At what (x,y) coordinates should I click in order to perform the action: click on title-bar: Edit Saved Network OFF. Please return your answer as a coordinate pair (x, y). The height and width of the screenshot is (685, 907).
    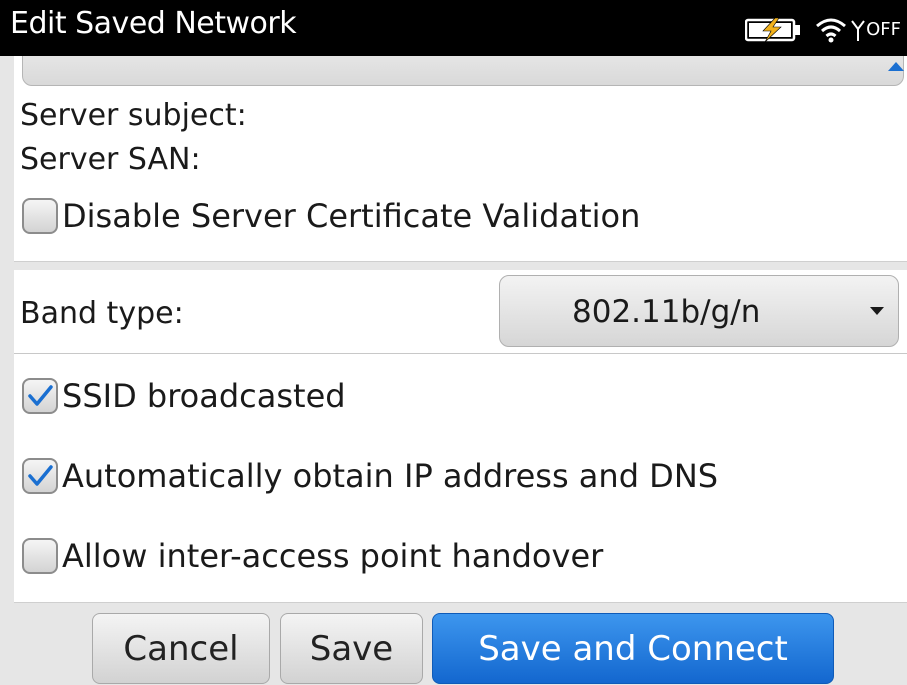
    Looking at the image, I should click on (453, 28).